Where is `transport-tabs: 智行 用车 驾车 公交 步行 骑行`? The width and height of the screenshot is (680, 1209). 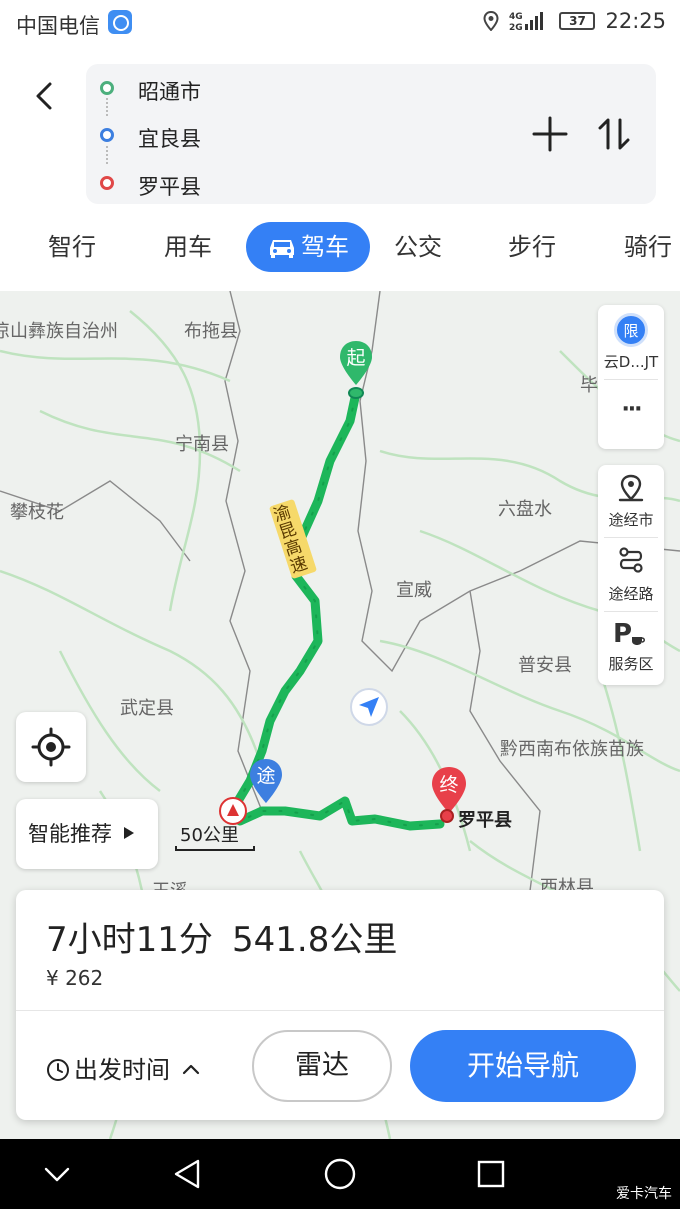
transport-tabs: 智行 用车 驾车 公交 步行 骑行 is located at coordinates (340, 249).